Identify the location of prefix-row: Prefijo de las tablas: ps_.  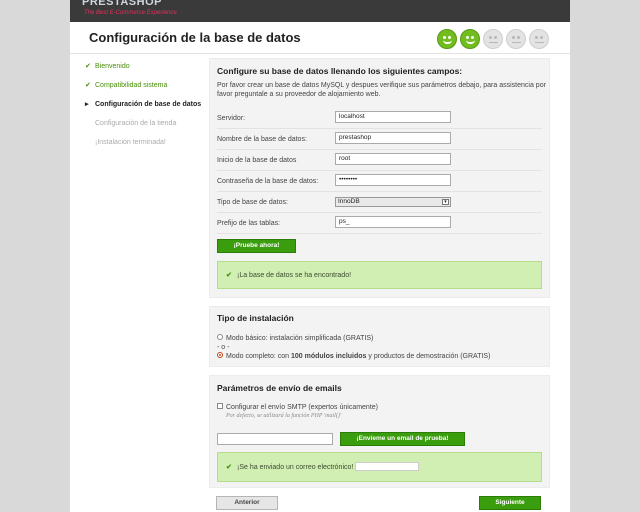
(379, 223).